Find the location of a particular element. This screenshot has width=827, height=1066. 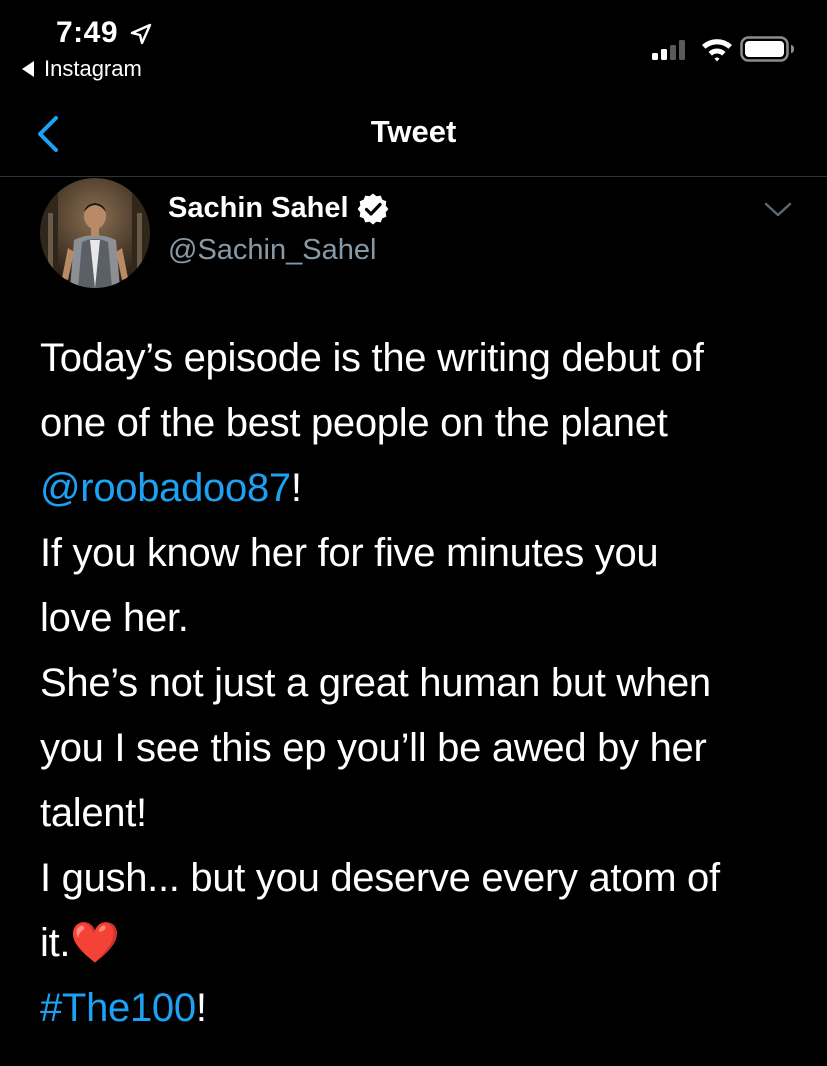

author-name: Sachin Sahel is located at coordinates (258, 208).